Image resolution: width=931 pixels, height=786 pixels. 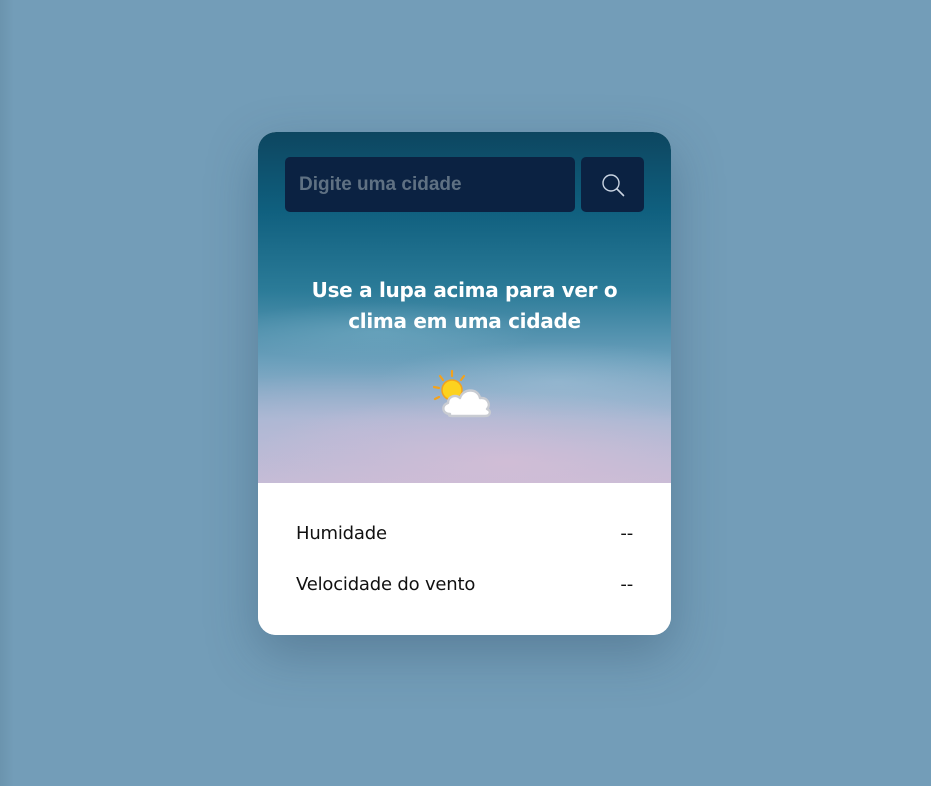 I want to click on city-search-input, so click(x=430, y=184).